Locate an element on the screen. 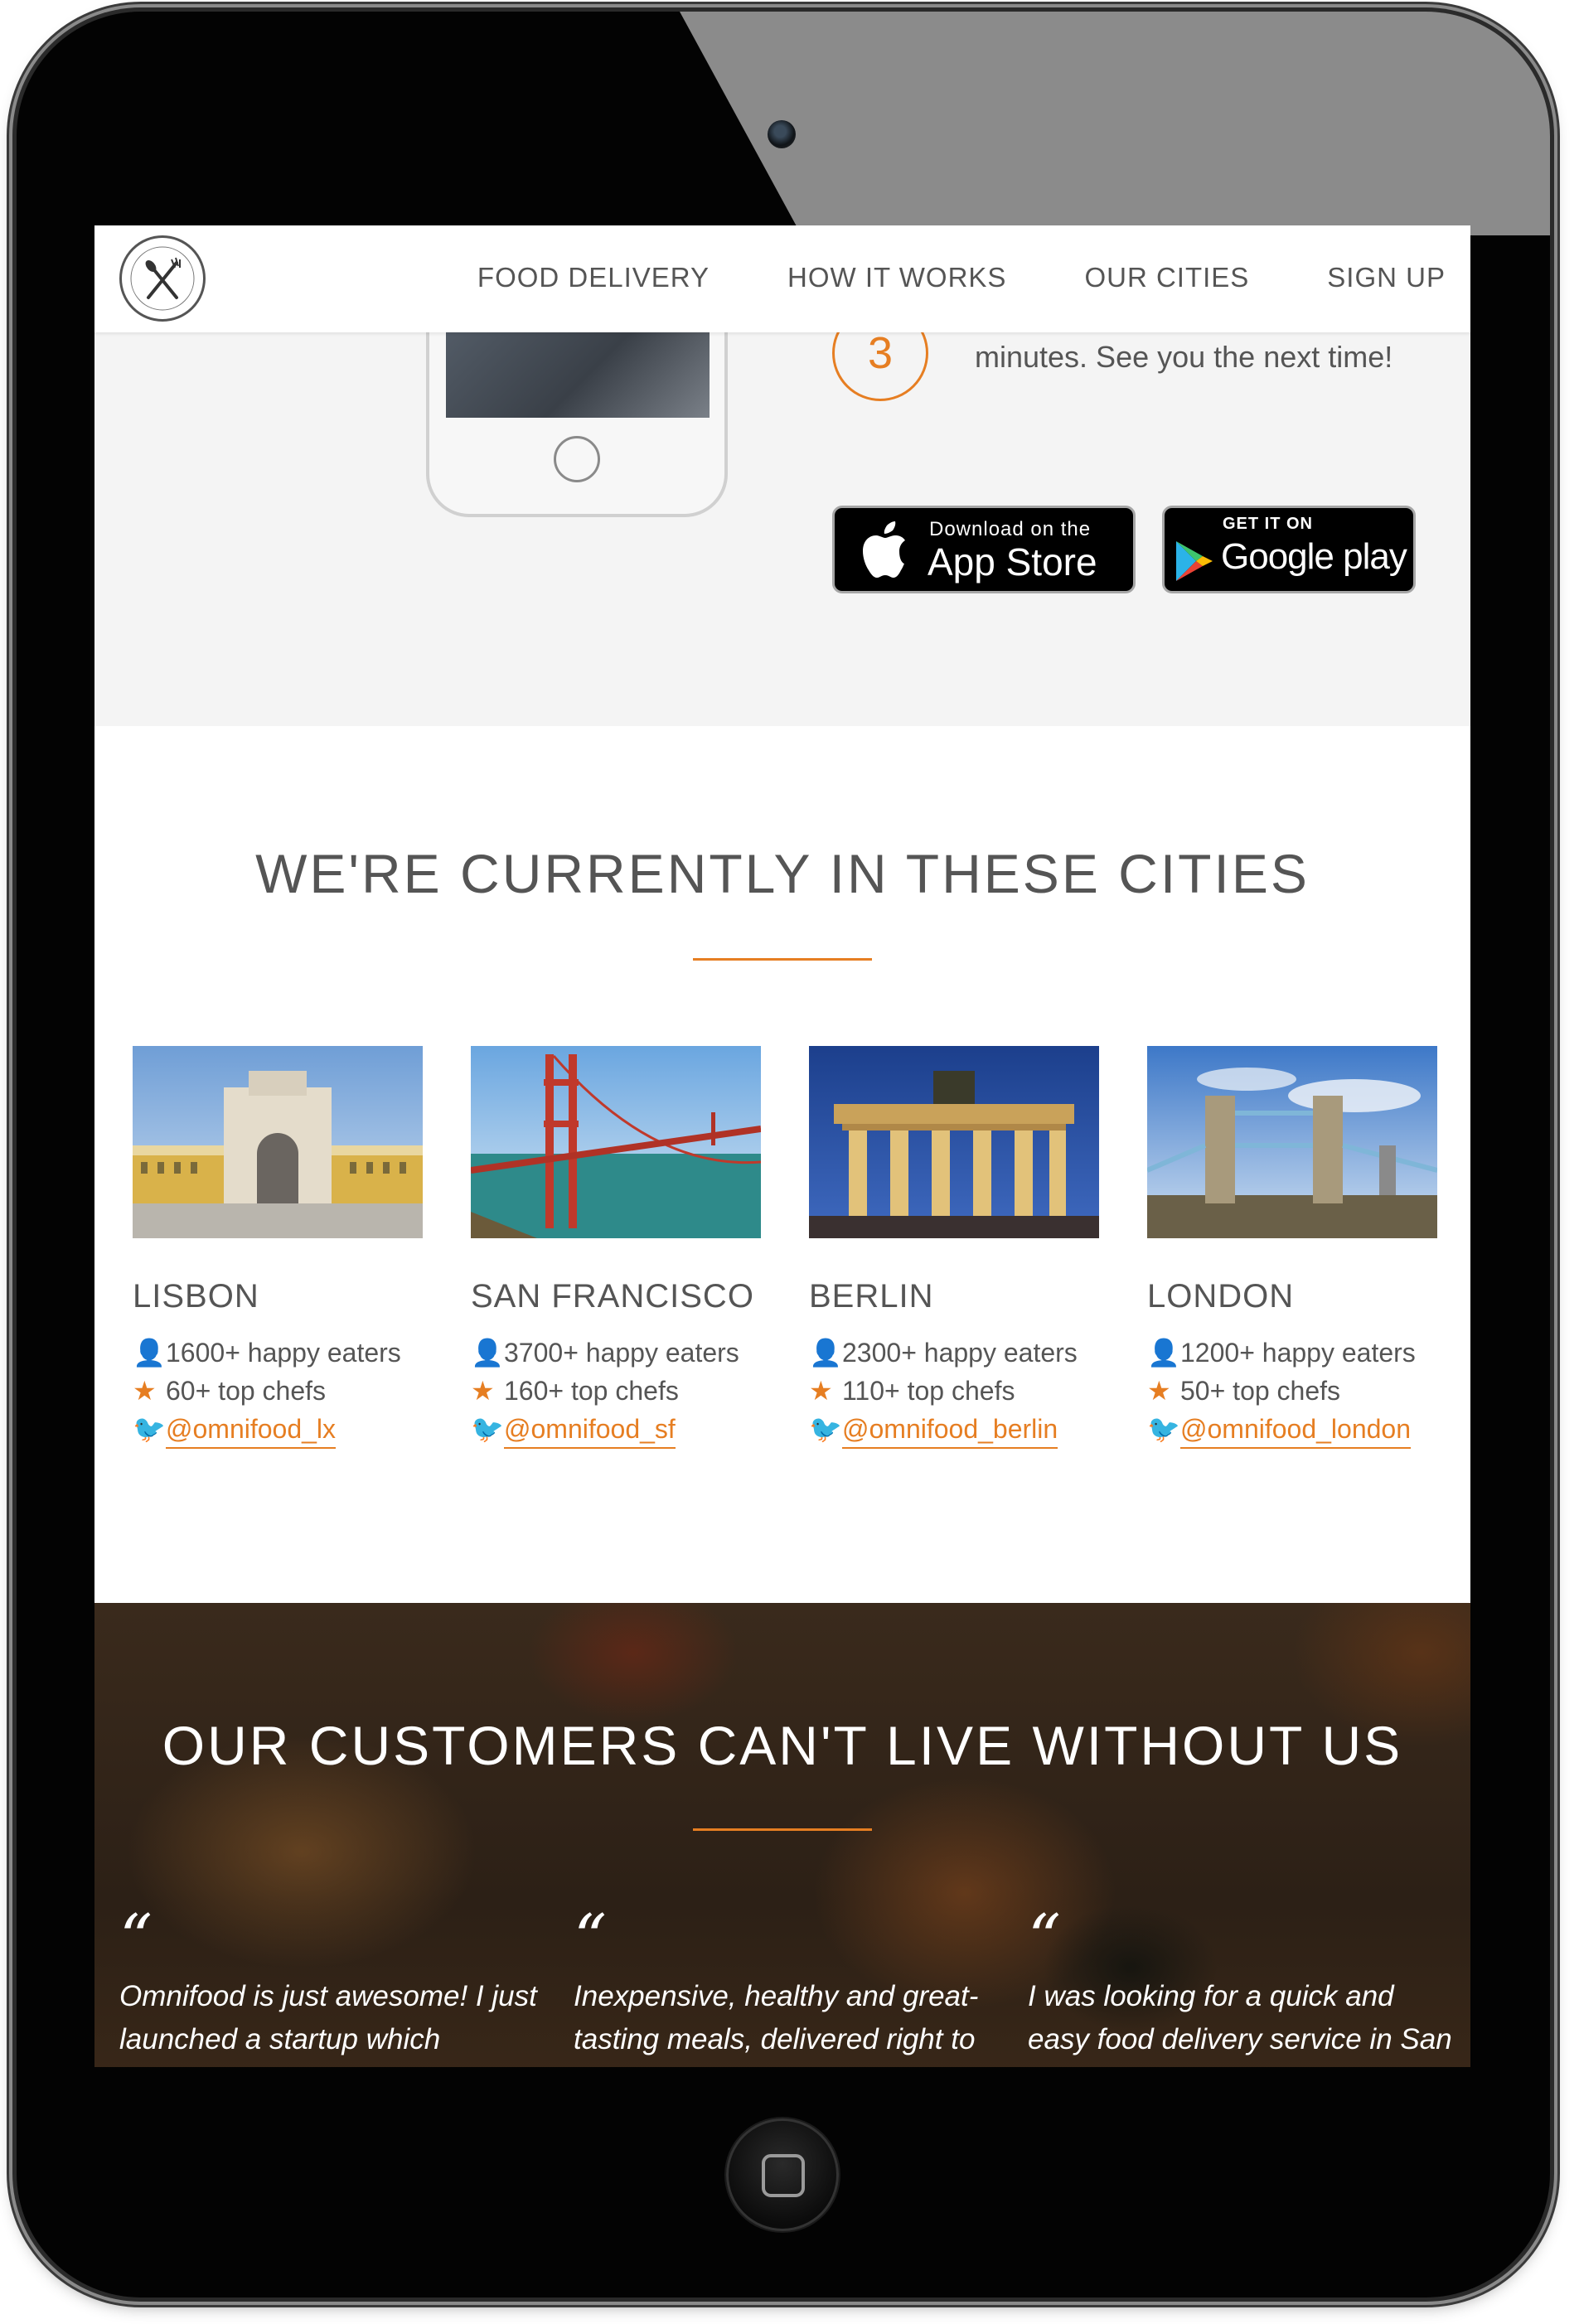 The image size is (1579, 2324). san-francisco-photo is located at coordinates (616, 1142).